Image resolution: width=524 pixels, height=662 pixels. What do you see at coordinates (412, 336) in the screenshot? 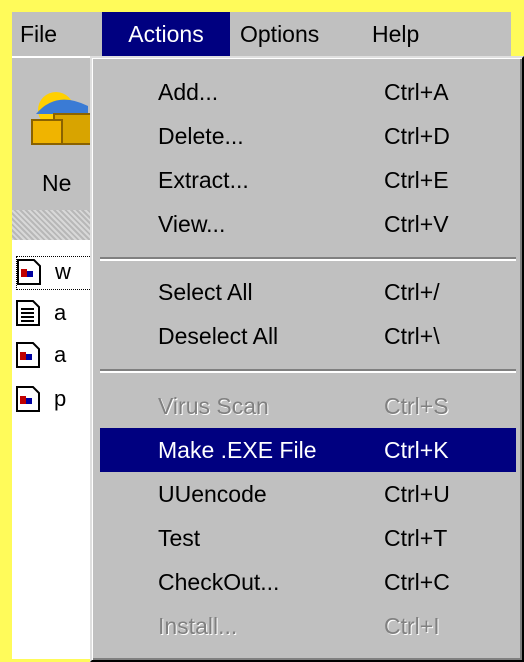
I see `menu-item-shortcut: Ctrl+\` at bounding box center [412, 336].